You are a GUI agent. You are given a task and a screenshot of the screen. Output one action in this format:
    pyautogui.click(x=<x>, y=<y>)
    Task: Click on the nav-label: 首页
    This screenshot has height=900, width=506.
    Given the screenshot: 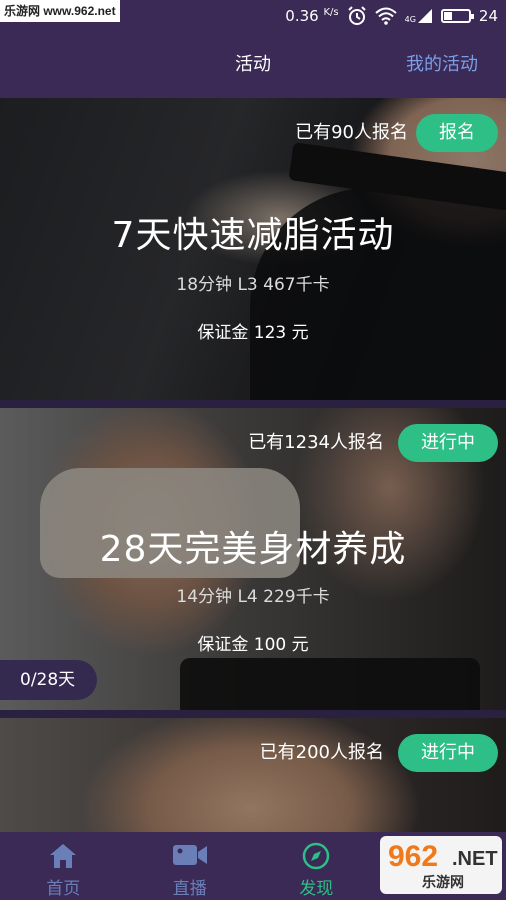 What is the action you would take?
    pyautogui.click(x=63, y=889)
    